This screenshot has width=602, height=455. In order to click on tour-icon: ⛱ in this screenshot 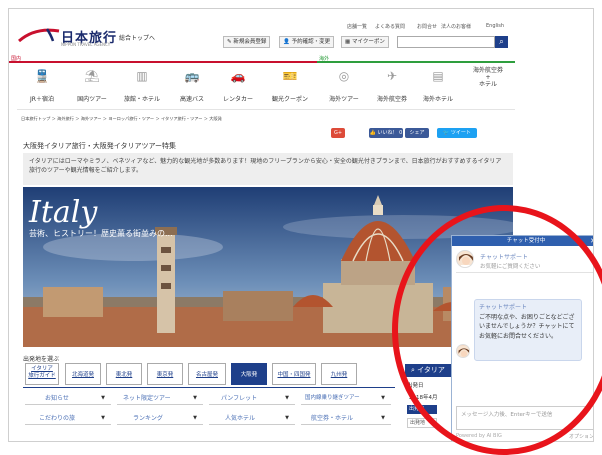, I will do `click(92, 76)`.